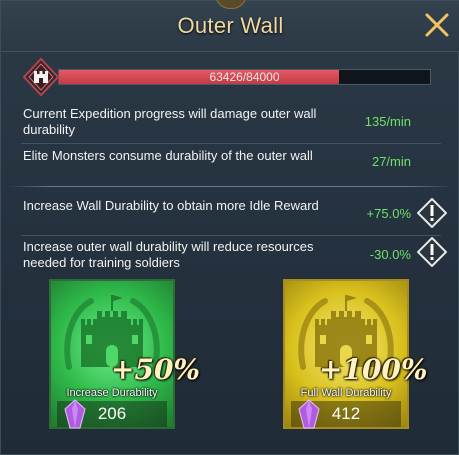  What do you see at coordinates (112, 393) in the screenshot?
I see `card-label: Increase Durability` at bounding box center [112, 393].